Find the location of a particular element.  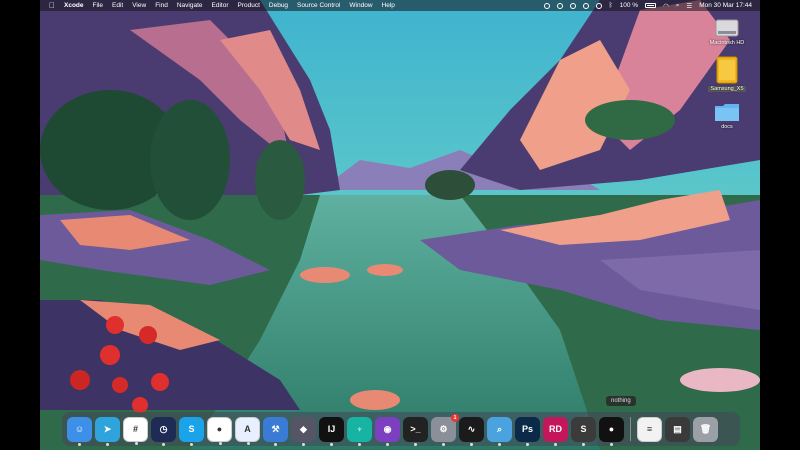

dock-item-archive: ▤ is located at coordinates (677, 429).